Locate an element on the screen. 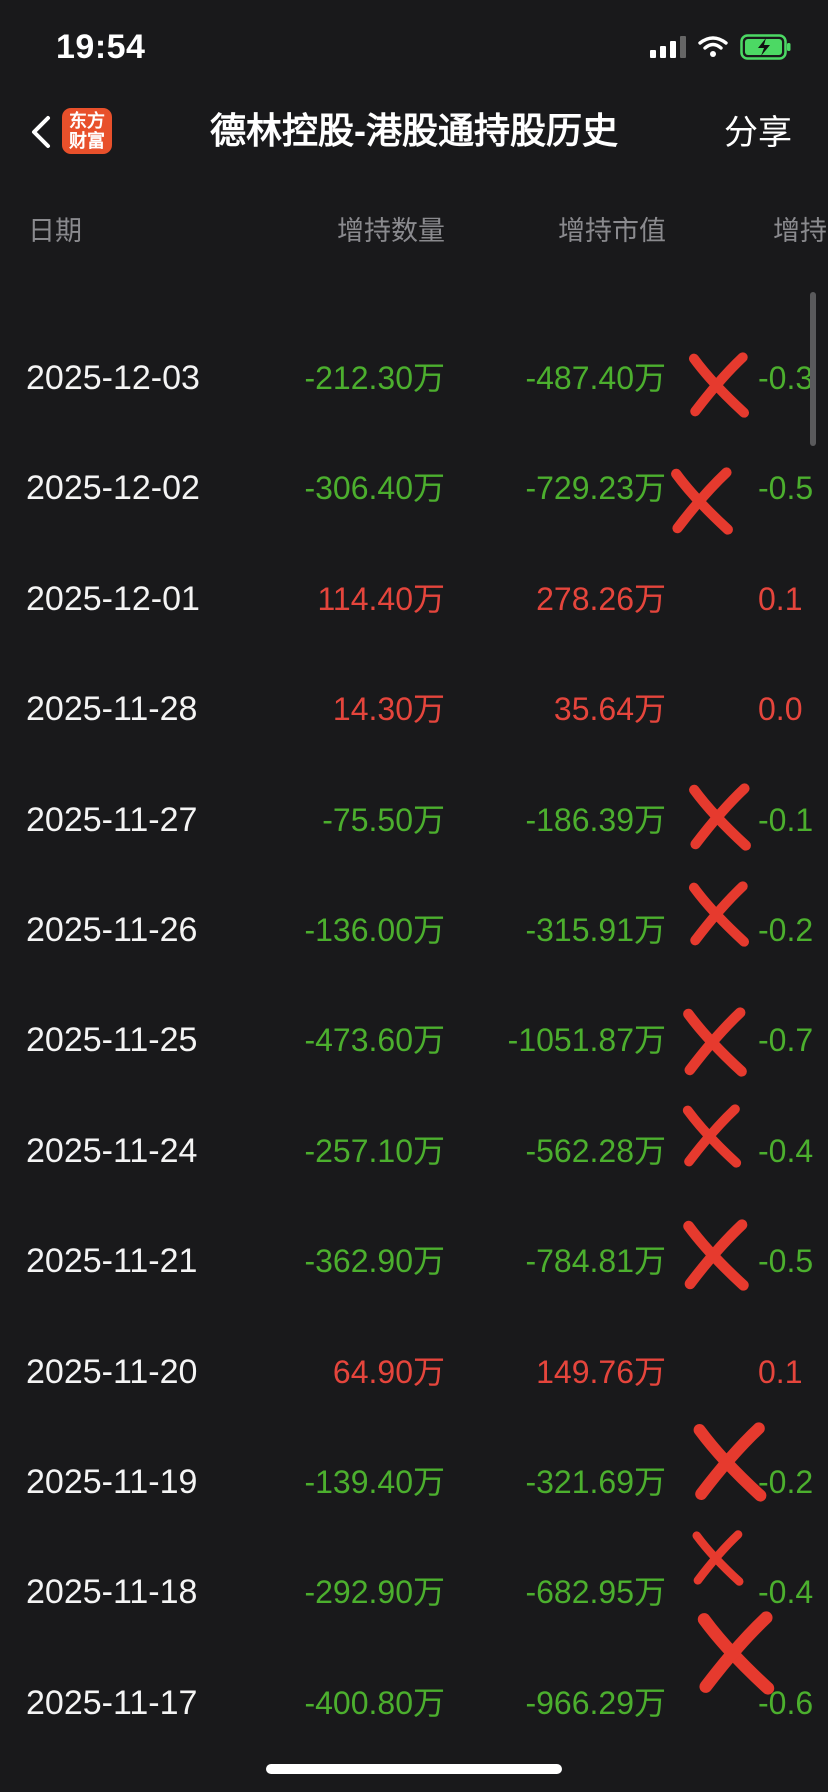 Image resolution: width=828 pixels, height=1792 pixels. row-qty: -306.40万 is located at coordinates (374, 488).